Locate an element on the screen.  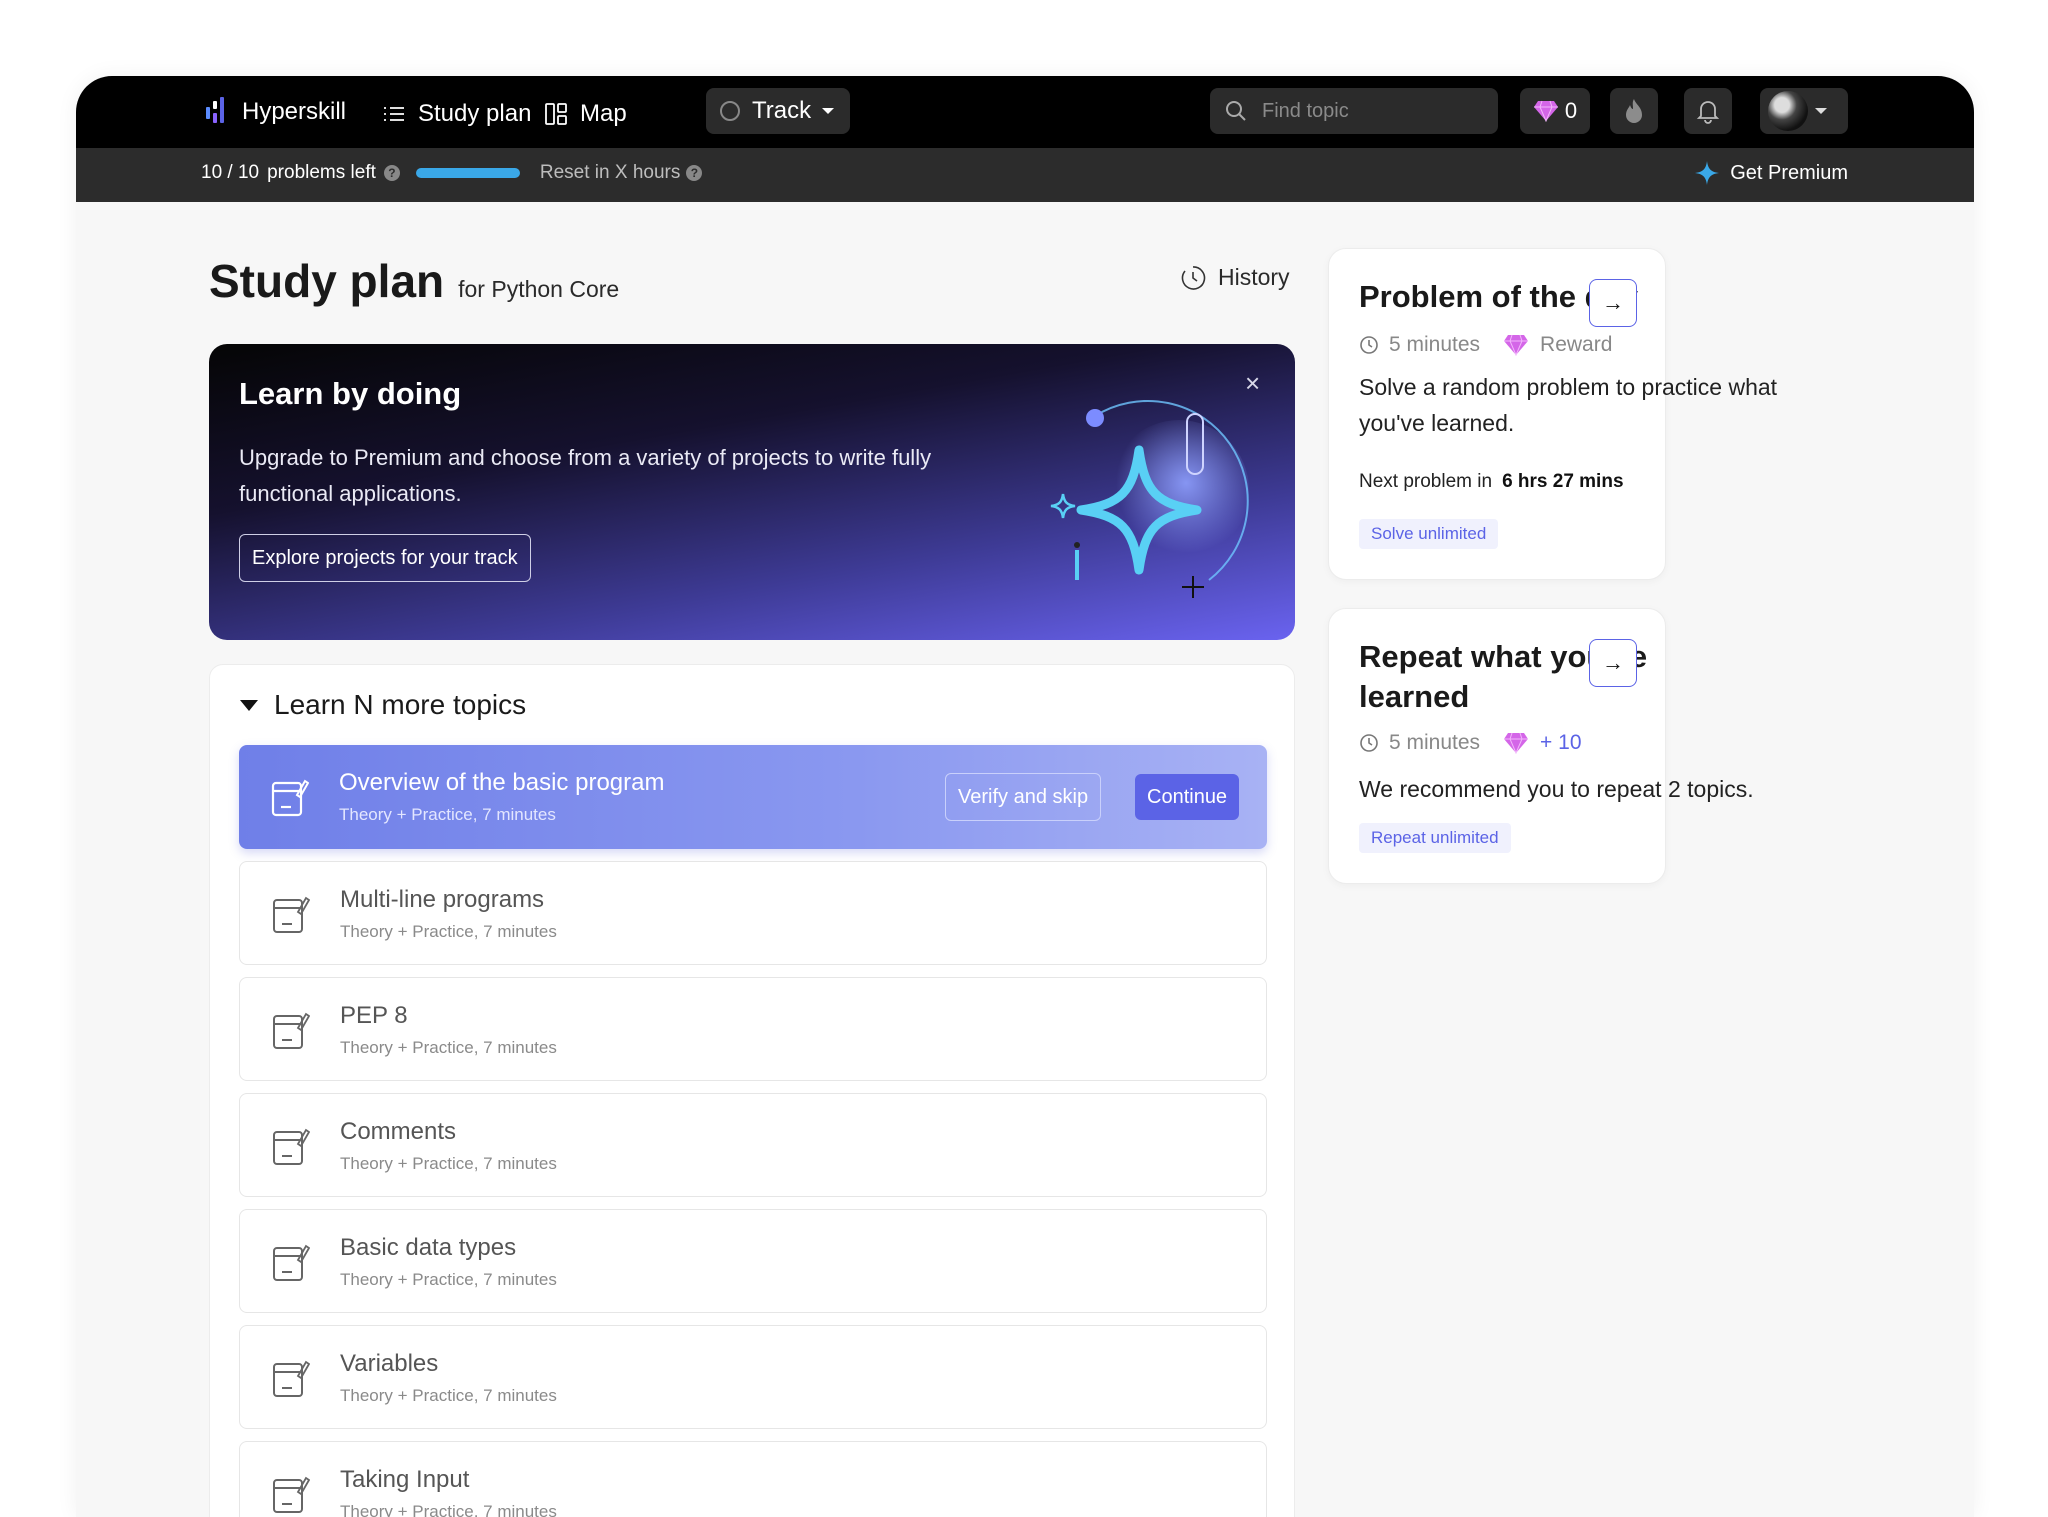
next-problem: Next problem in 6 hrs 27 mins is located at coordinates (1491, 482).